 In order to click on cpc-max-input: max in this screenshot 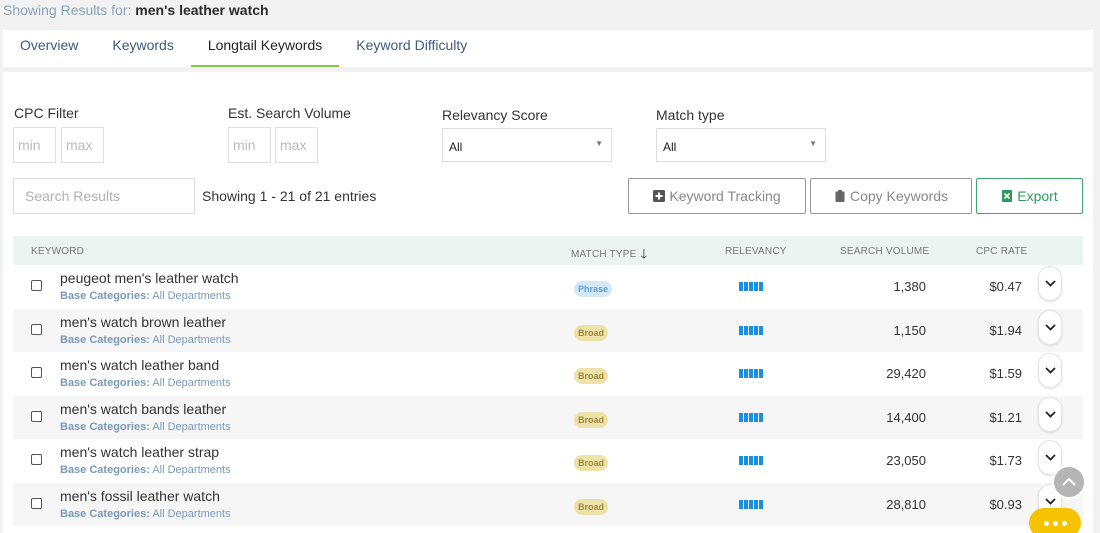, I will do `click(82, 145)`.